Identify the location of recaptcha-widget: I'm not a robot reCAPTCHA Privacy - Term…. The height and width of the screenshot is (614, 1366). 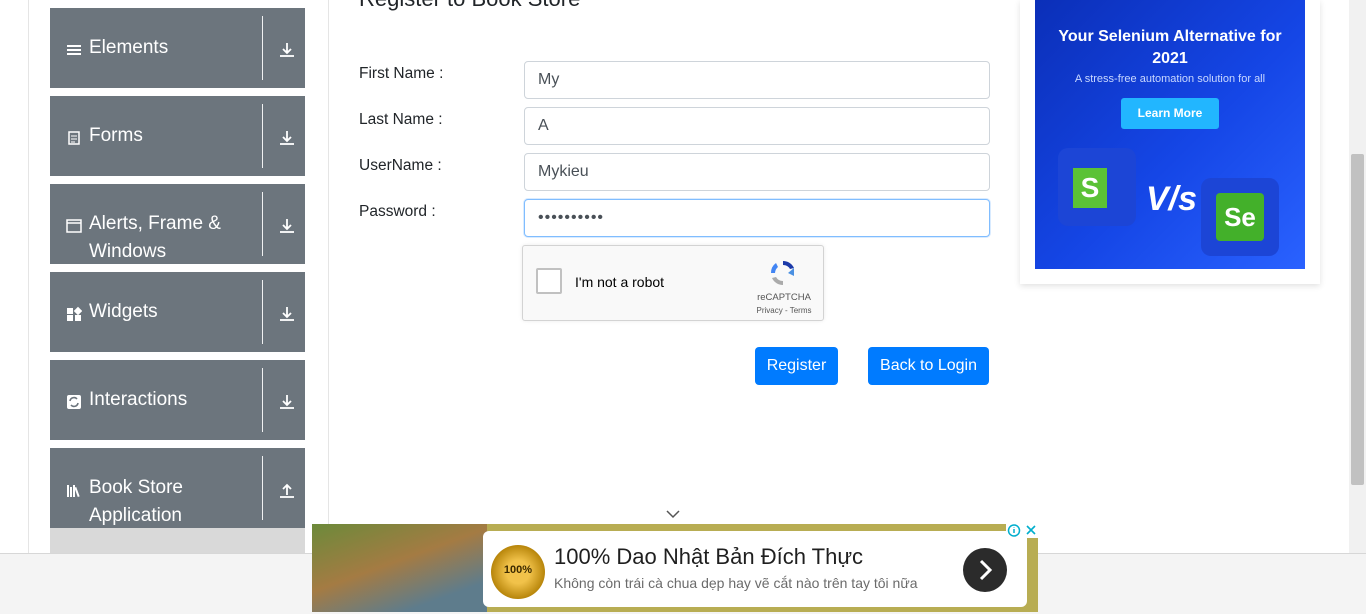
(673, 283).